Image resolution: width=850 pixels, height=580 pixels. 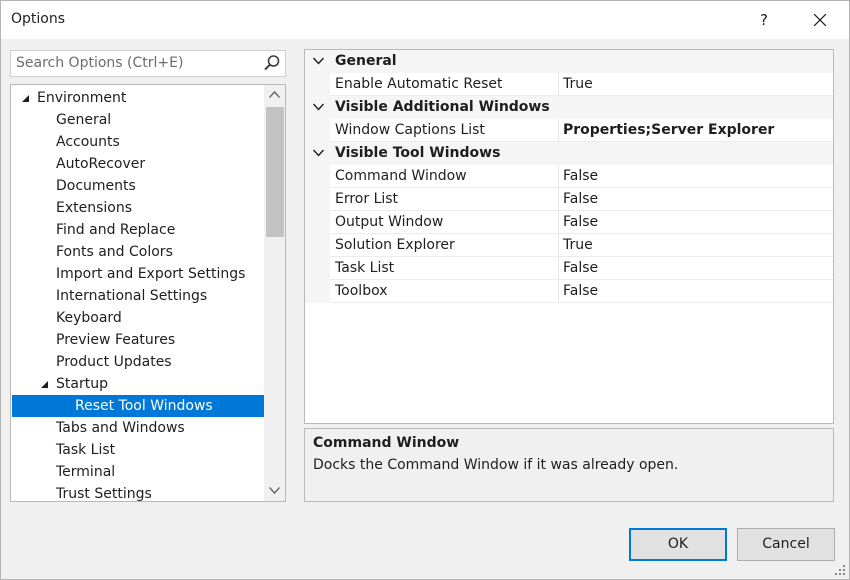 I want to click on tree-item-label: Startup, so click(x=82, y=384).